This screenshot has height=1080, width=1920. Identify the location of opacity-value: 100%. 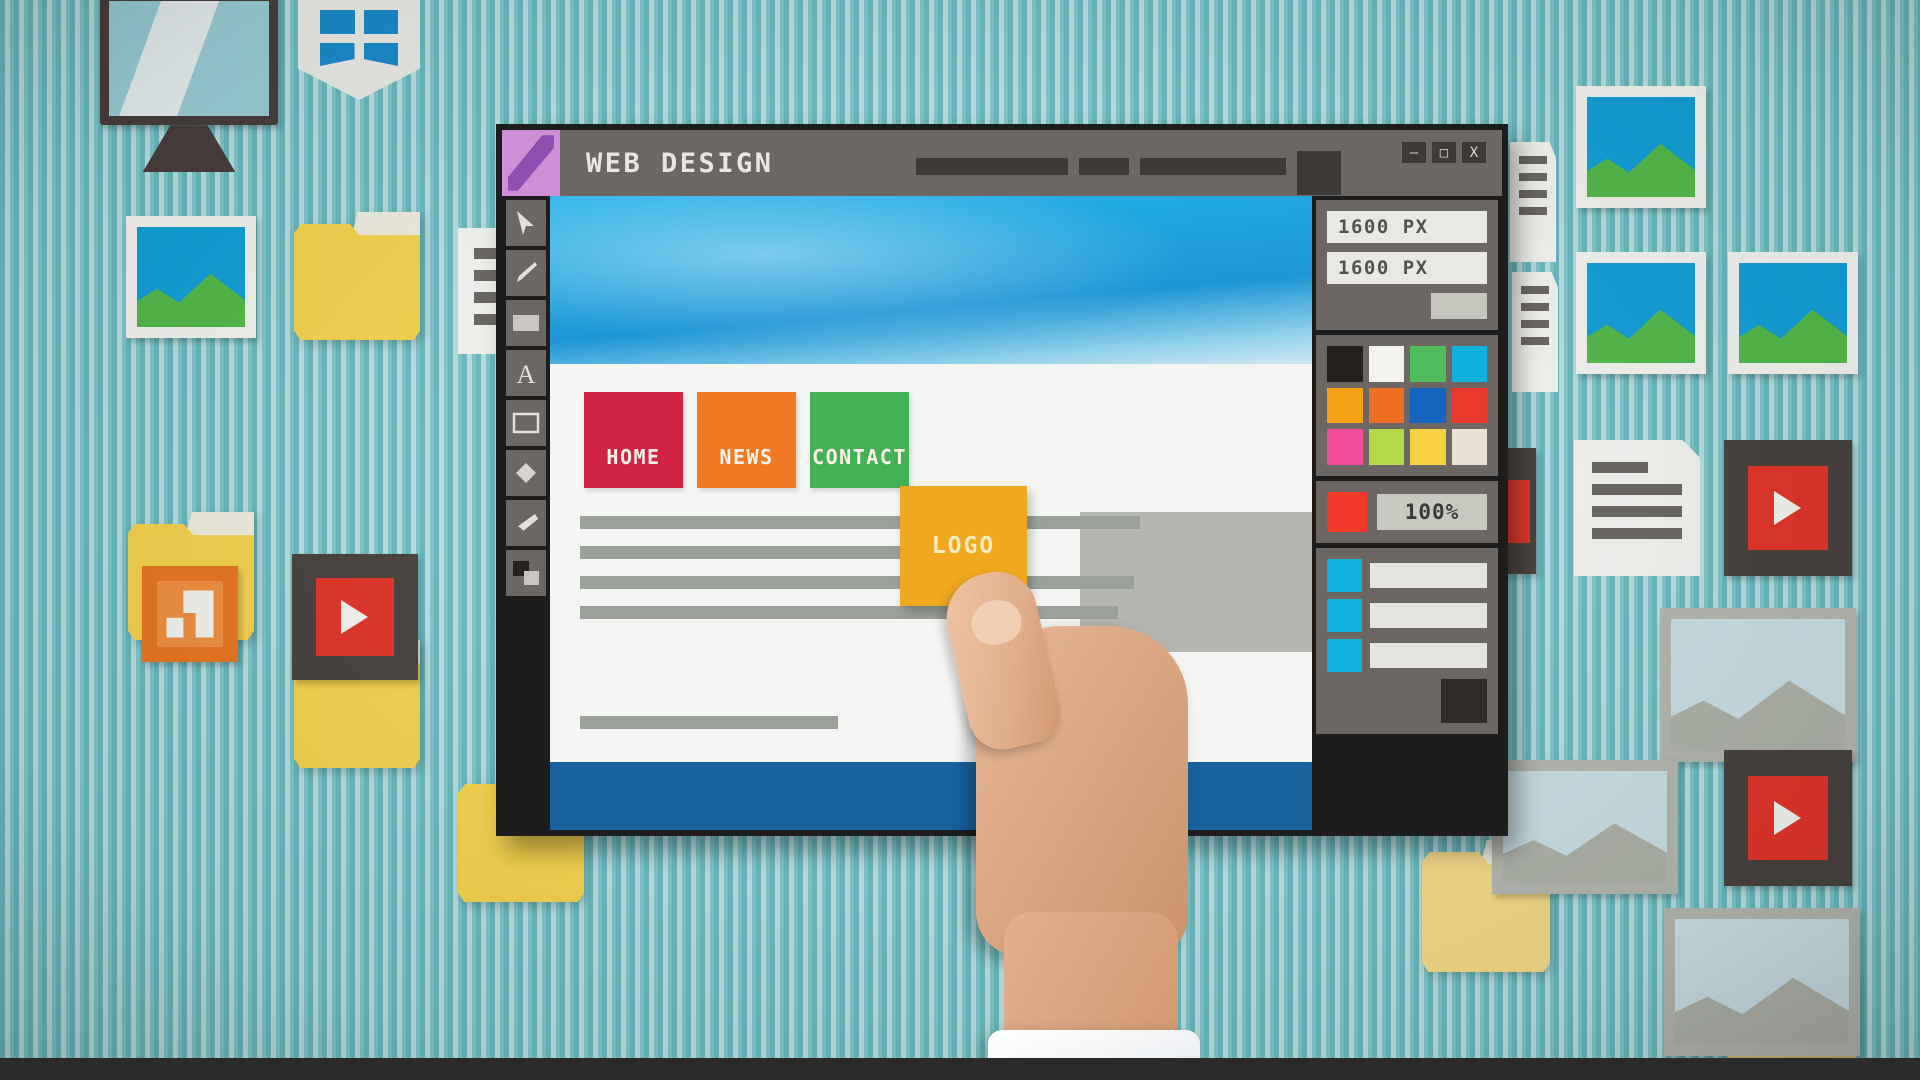
(1432, 511).